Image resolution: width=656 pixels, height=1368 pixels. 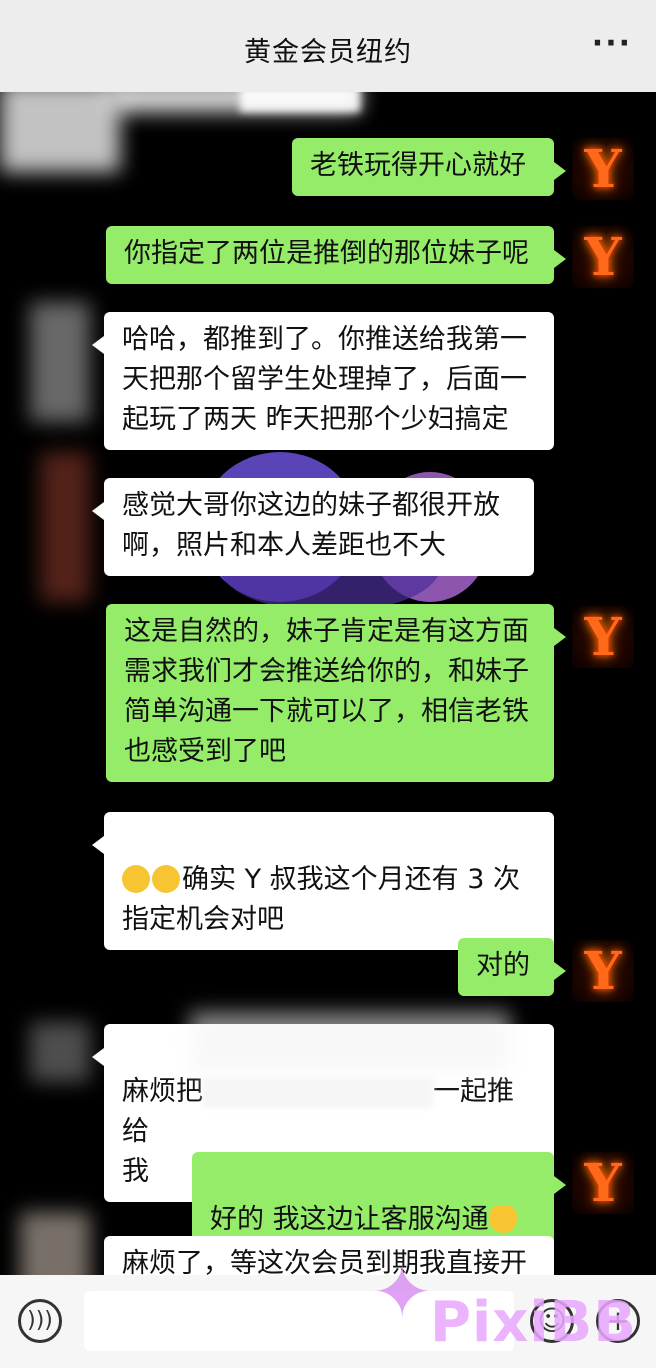 What do you see at coordinates (402, 1292) in the screenshot?
I see `fairy-logo-icon: ✦` at bounding box center [402, 1292].